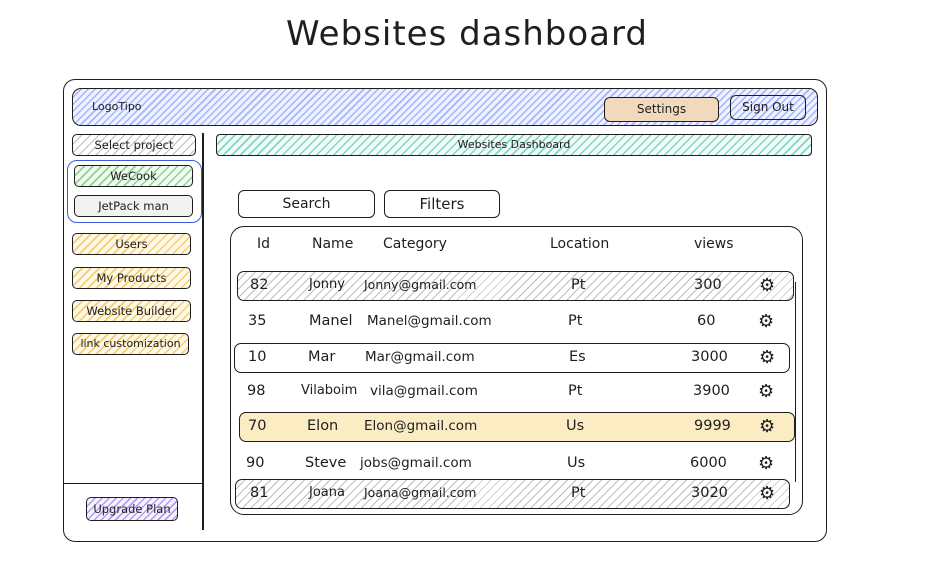 The image size is (934, 573). I want to click on row-views: 6000, so click(708, 463).